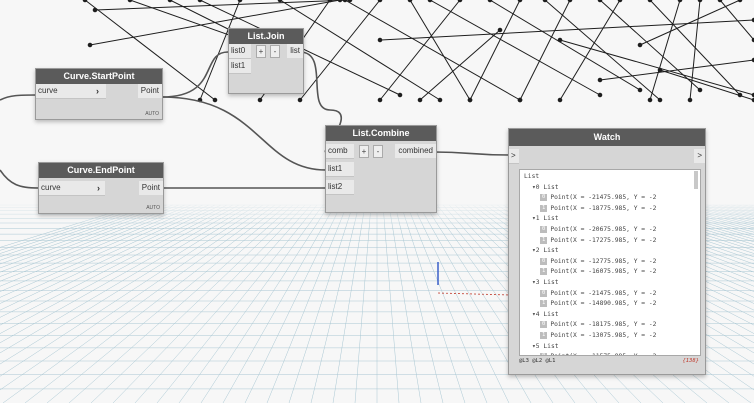 The width and height of the screenshot is (754, 403). I want to click on watch-line: List, so click(610, 177).